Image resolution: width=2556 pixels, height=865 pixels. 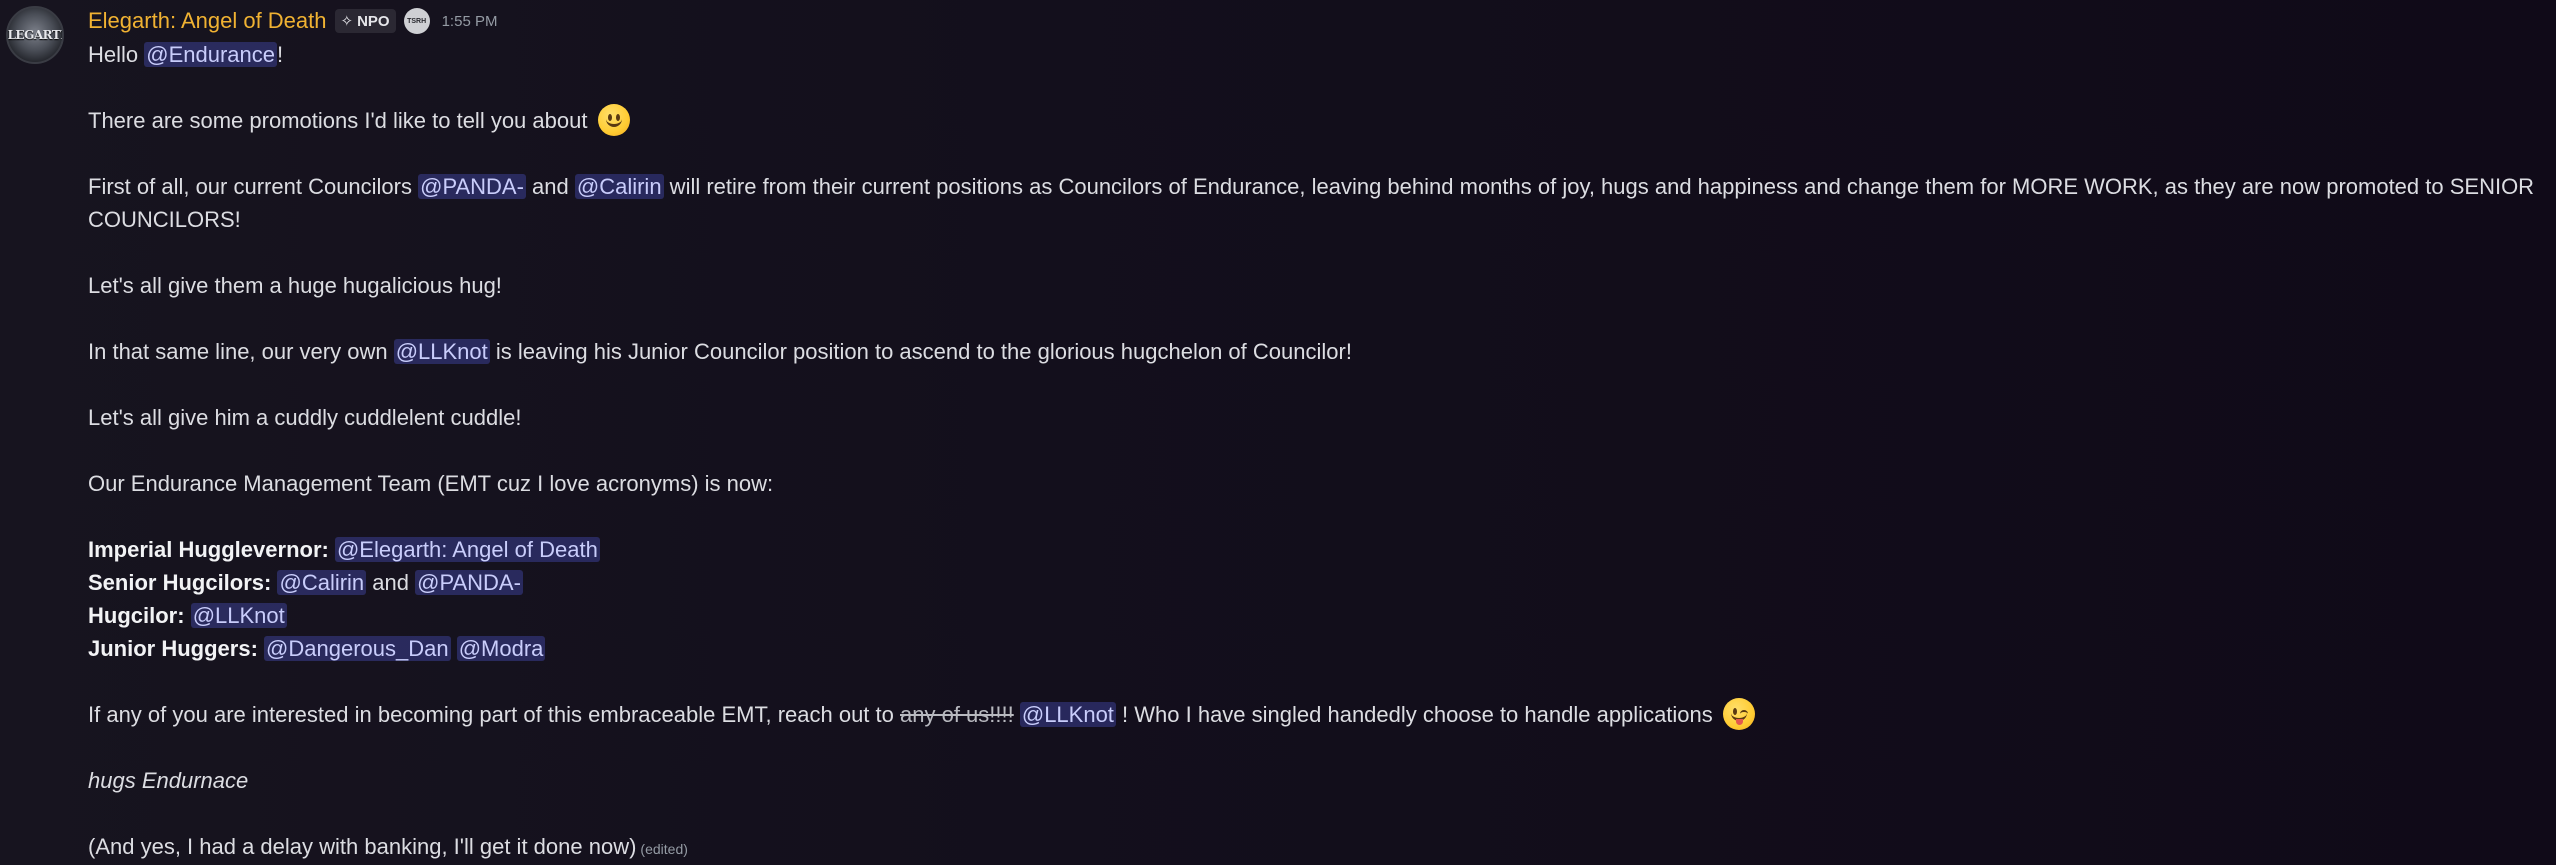 What do you see at coordinates (357, 648) in the screenshot?
I see `mention-dangerous-dan: @Dangerous_Dan` at bounding box center [357, 648].